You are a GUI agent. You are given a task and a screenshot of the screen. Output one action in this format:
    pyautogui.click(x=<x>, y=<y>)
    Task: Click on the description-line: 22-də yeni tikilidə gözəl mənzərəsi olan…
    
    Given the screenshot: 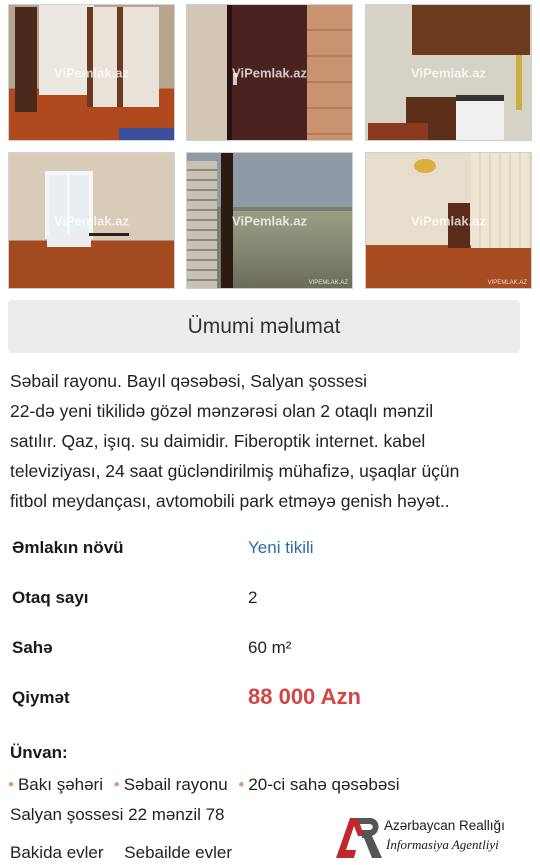 What is the action you would take?
    pyautogui.click(x=222, y=411)
    